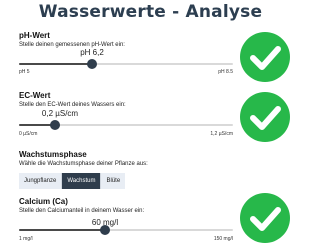 Image resolution: width=320 pixels, height=249 pixels. Describe the element at coordinates (72, 45) in the screenshot. I see `ph-description: Stelle deinen gemessenen pH-Wert ein:` at that location.